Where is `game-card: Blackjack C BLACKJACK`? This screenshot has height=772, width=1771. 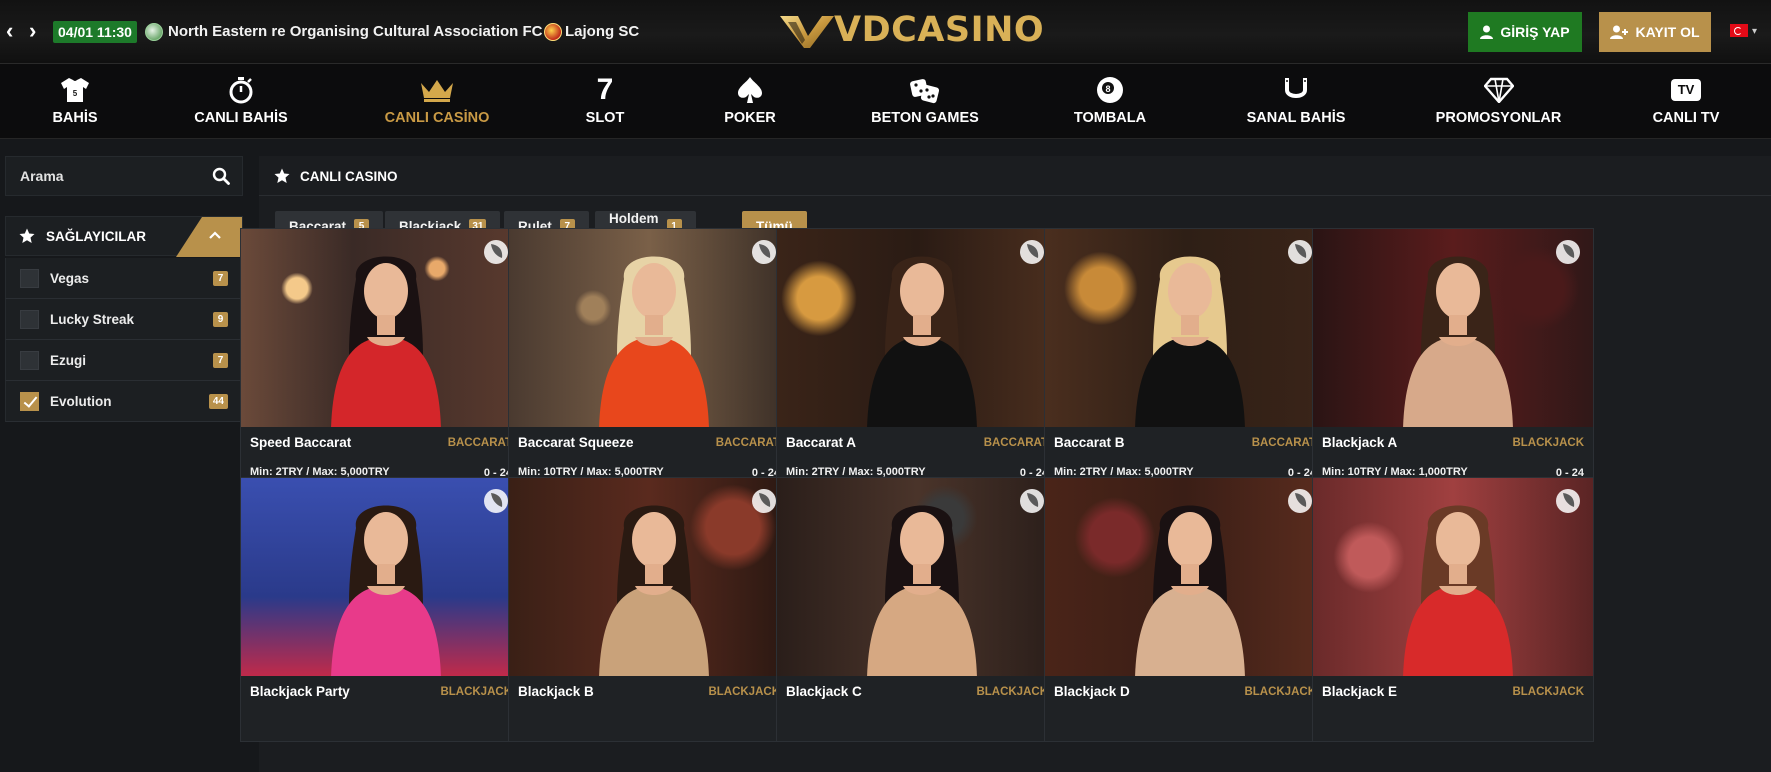
game-card: Blackjack C BLACKJACK is located at coordinates (917, 609).